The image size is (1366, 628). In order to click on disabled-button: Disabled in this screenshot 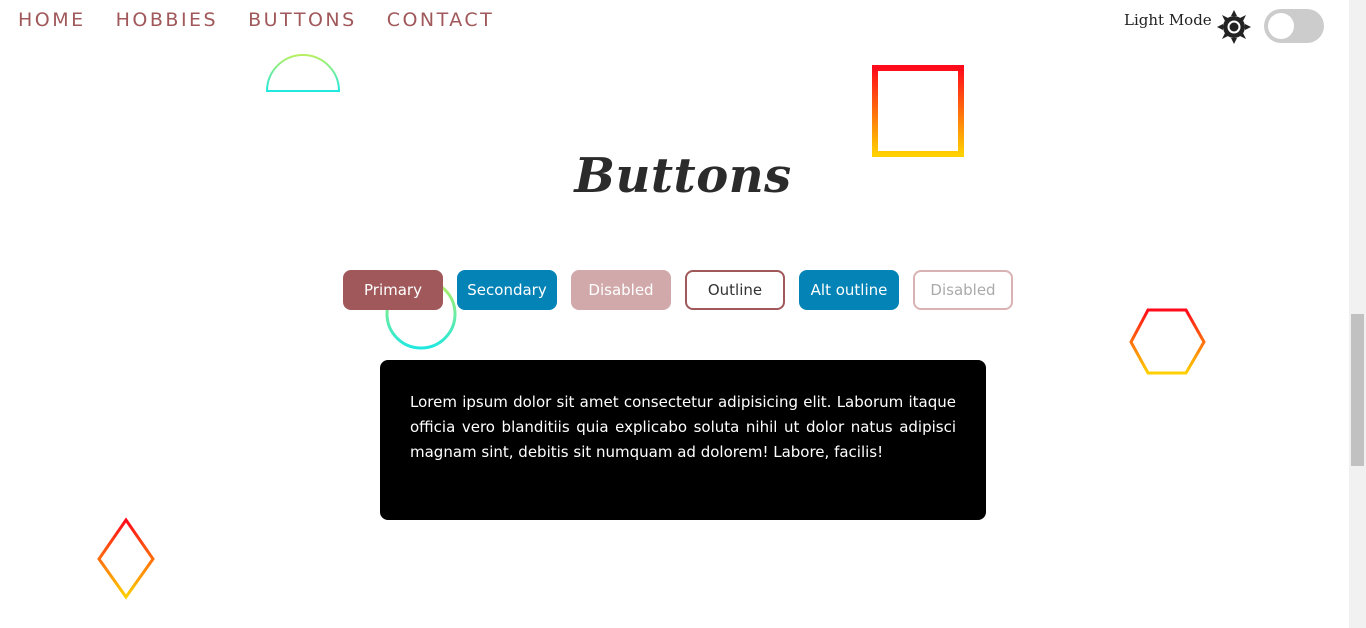, I will do `click(621, 290)`.